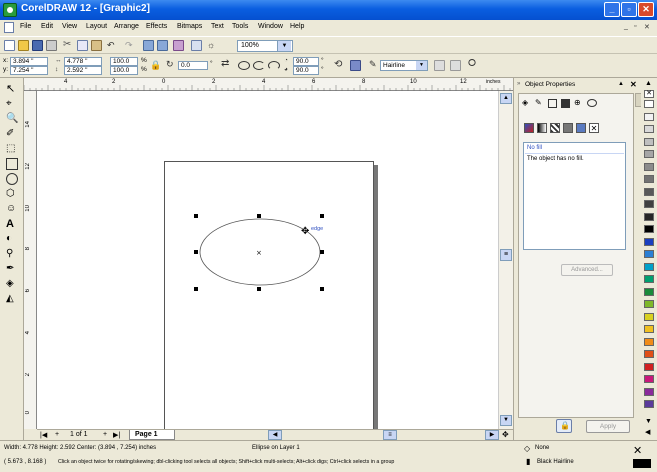  What do you see at coordinates (646, 9) in the screenshot?
I see `close-button: ✕` at bounding box center [646, 9].